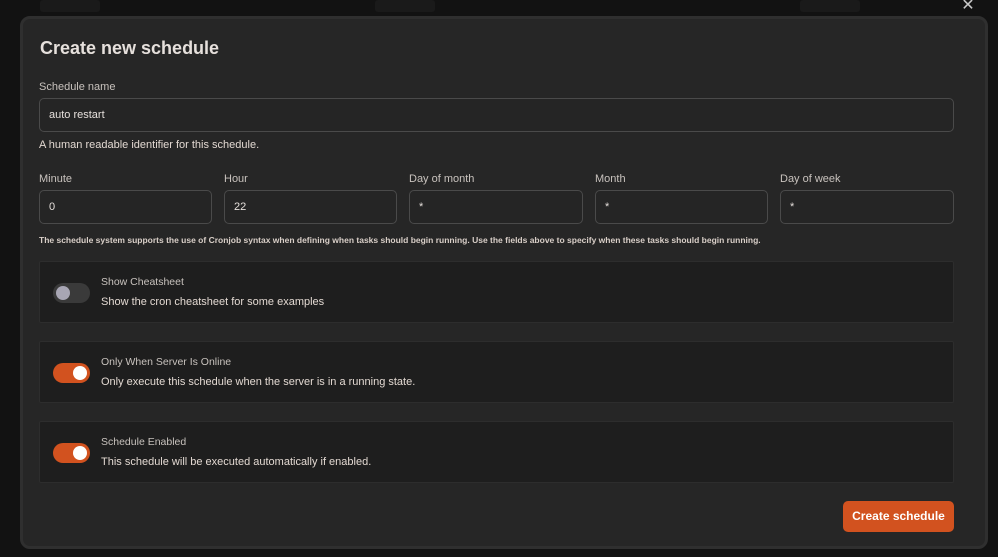 This screenshot has width=998, height=557. Describe the element at coordinates (144, 442) in the screenshot. I see `option-title: Schedule Enabled` at that location.